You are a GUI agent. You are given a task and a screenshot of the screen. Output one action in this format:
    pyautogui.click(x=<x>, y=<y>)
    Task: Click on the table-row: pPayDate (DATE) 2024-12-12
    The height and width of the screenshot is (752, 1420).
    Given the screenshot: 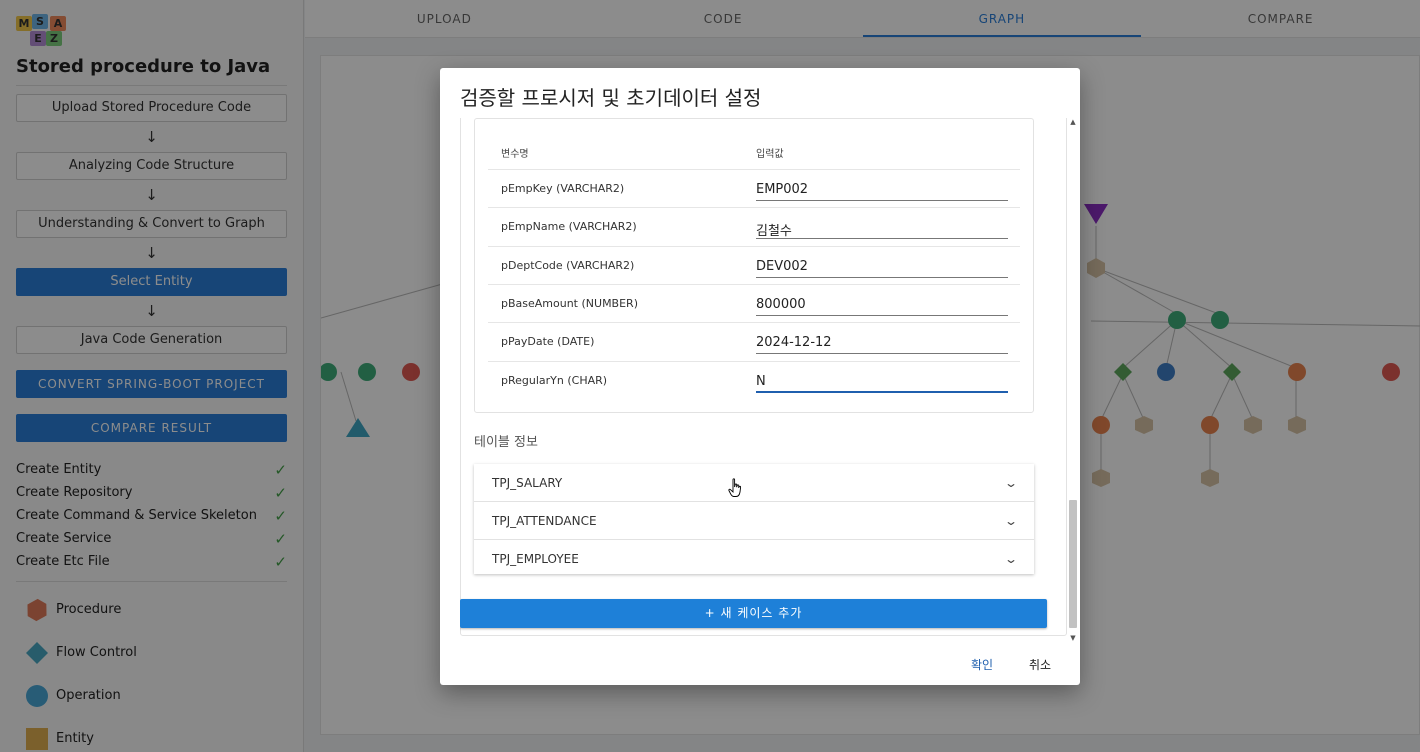 What is the action you would take?
    pyautogui.click(x=754, y=341)
    